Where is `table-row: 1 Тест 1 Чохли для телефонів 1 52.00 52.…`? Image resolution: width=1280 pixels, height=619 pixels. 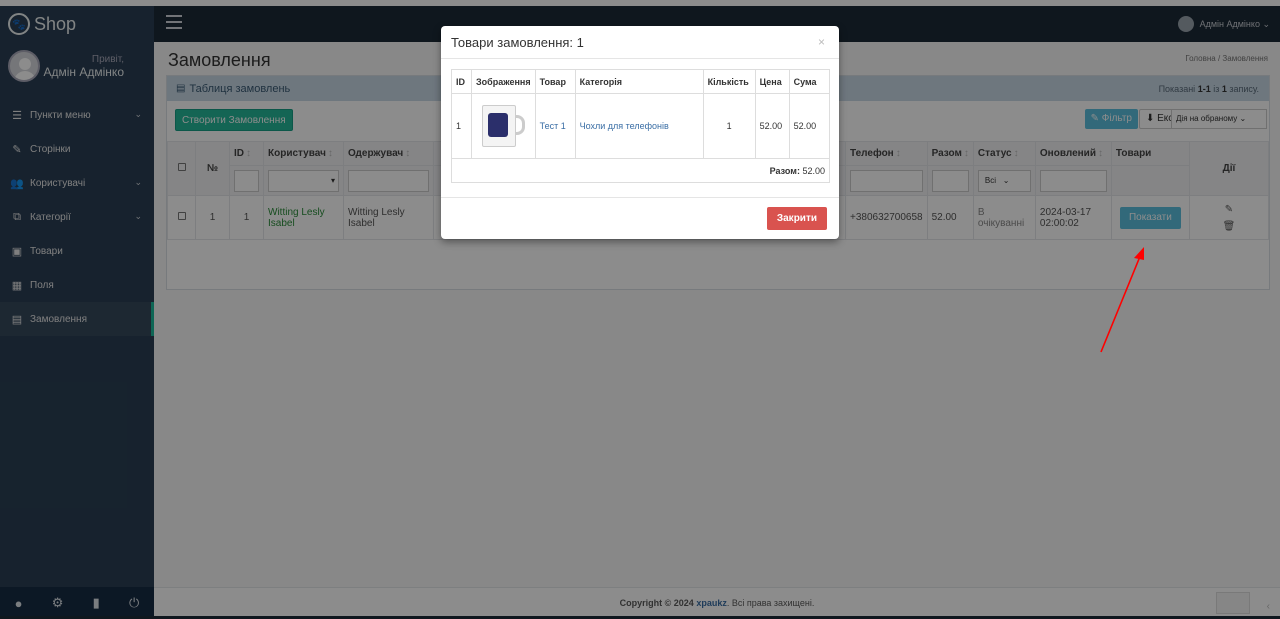 table-row: 1 Тест 1 Чохли для телефонів 1 52.00 52.… is located at coordinates (641, 126).